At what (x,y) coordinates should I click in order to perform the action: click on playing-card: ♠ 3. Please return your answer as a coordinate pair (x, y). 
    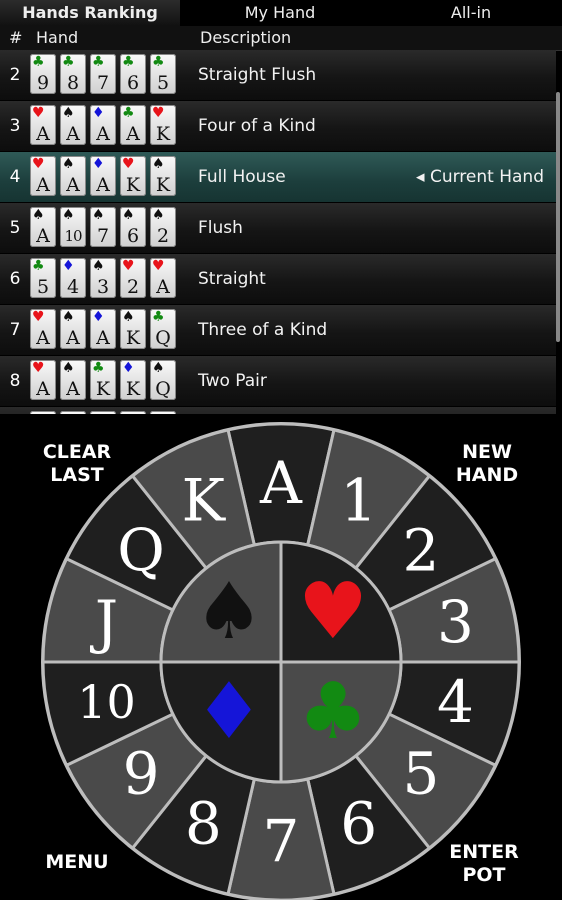
    Looking at the image, I should click on (103, 278).